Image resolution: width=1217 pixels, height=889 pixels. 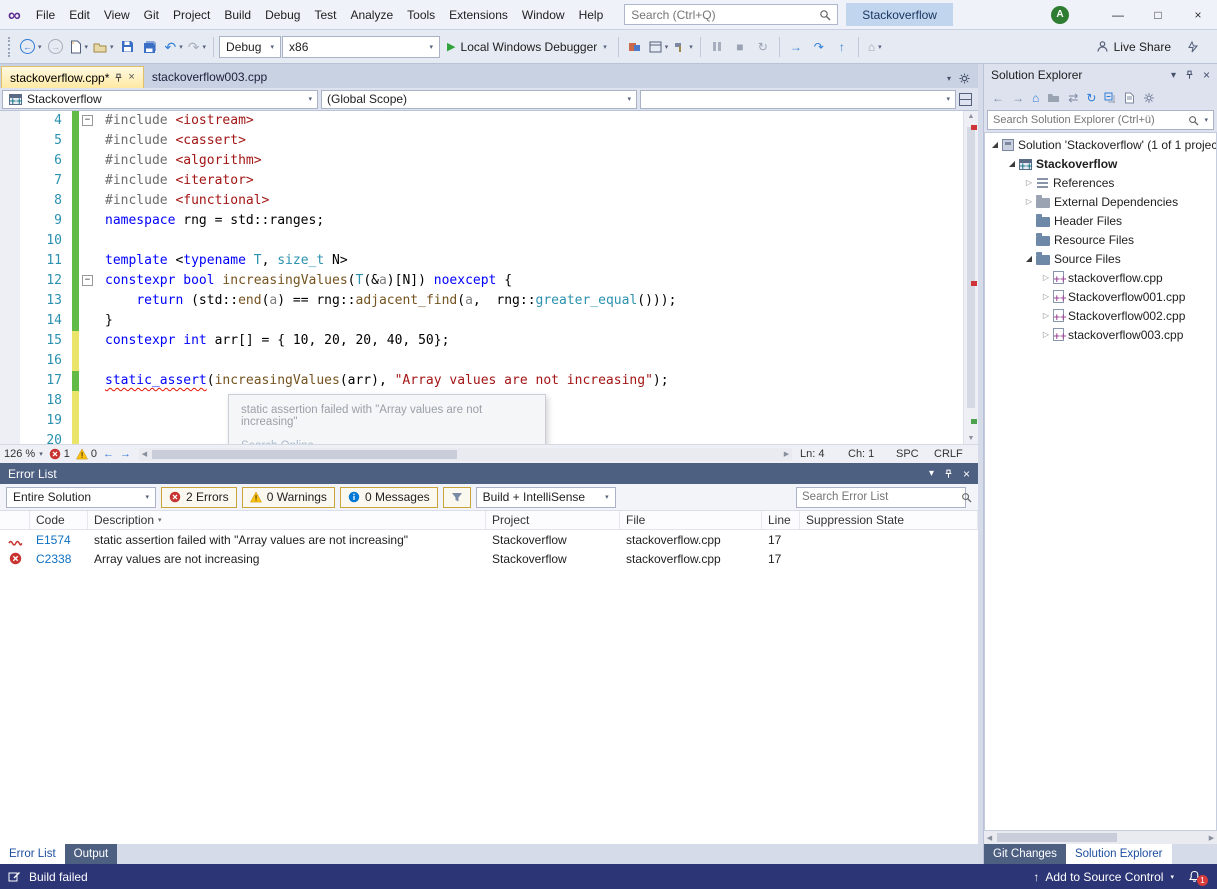 What do you see at coordinates (527, 47) in the screenshot?
I see `start-debugger-button: ▶ Local Windows Debugger ▾` at bounding box center [527, 47].